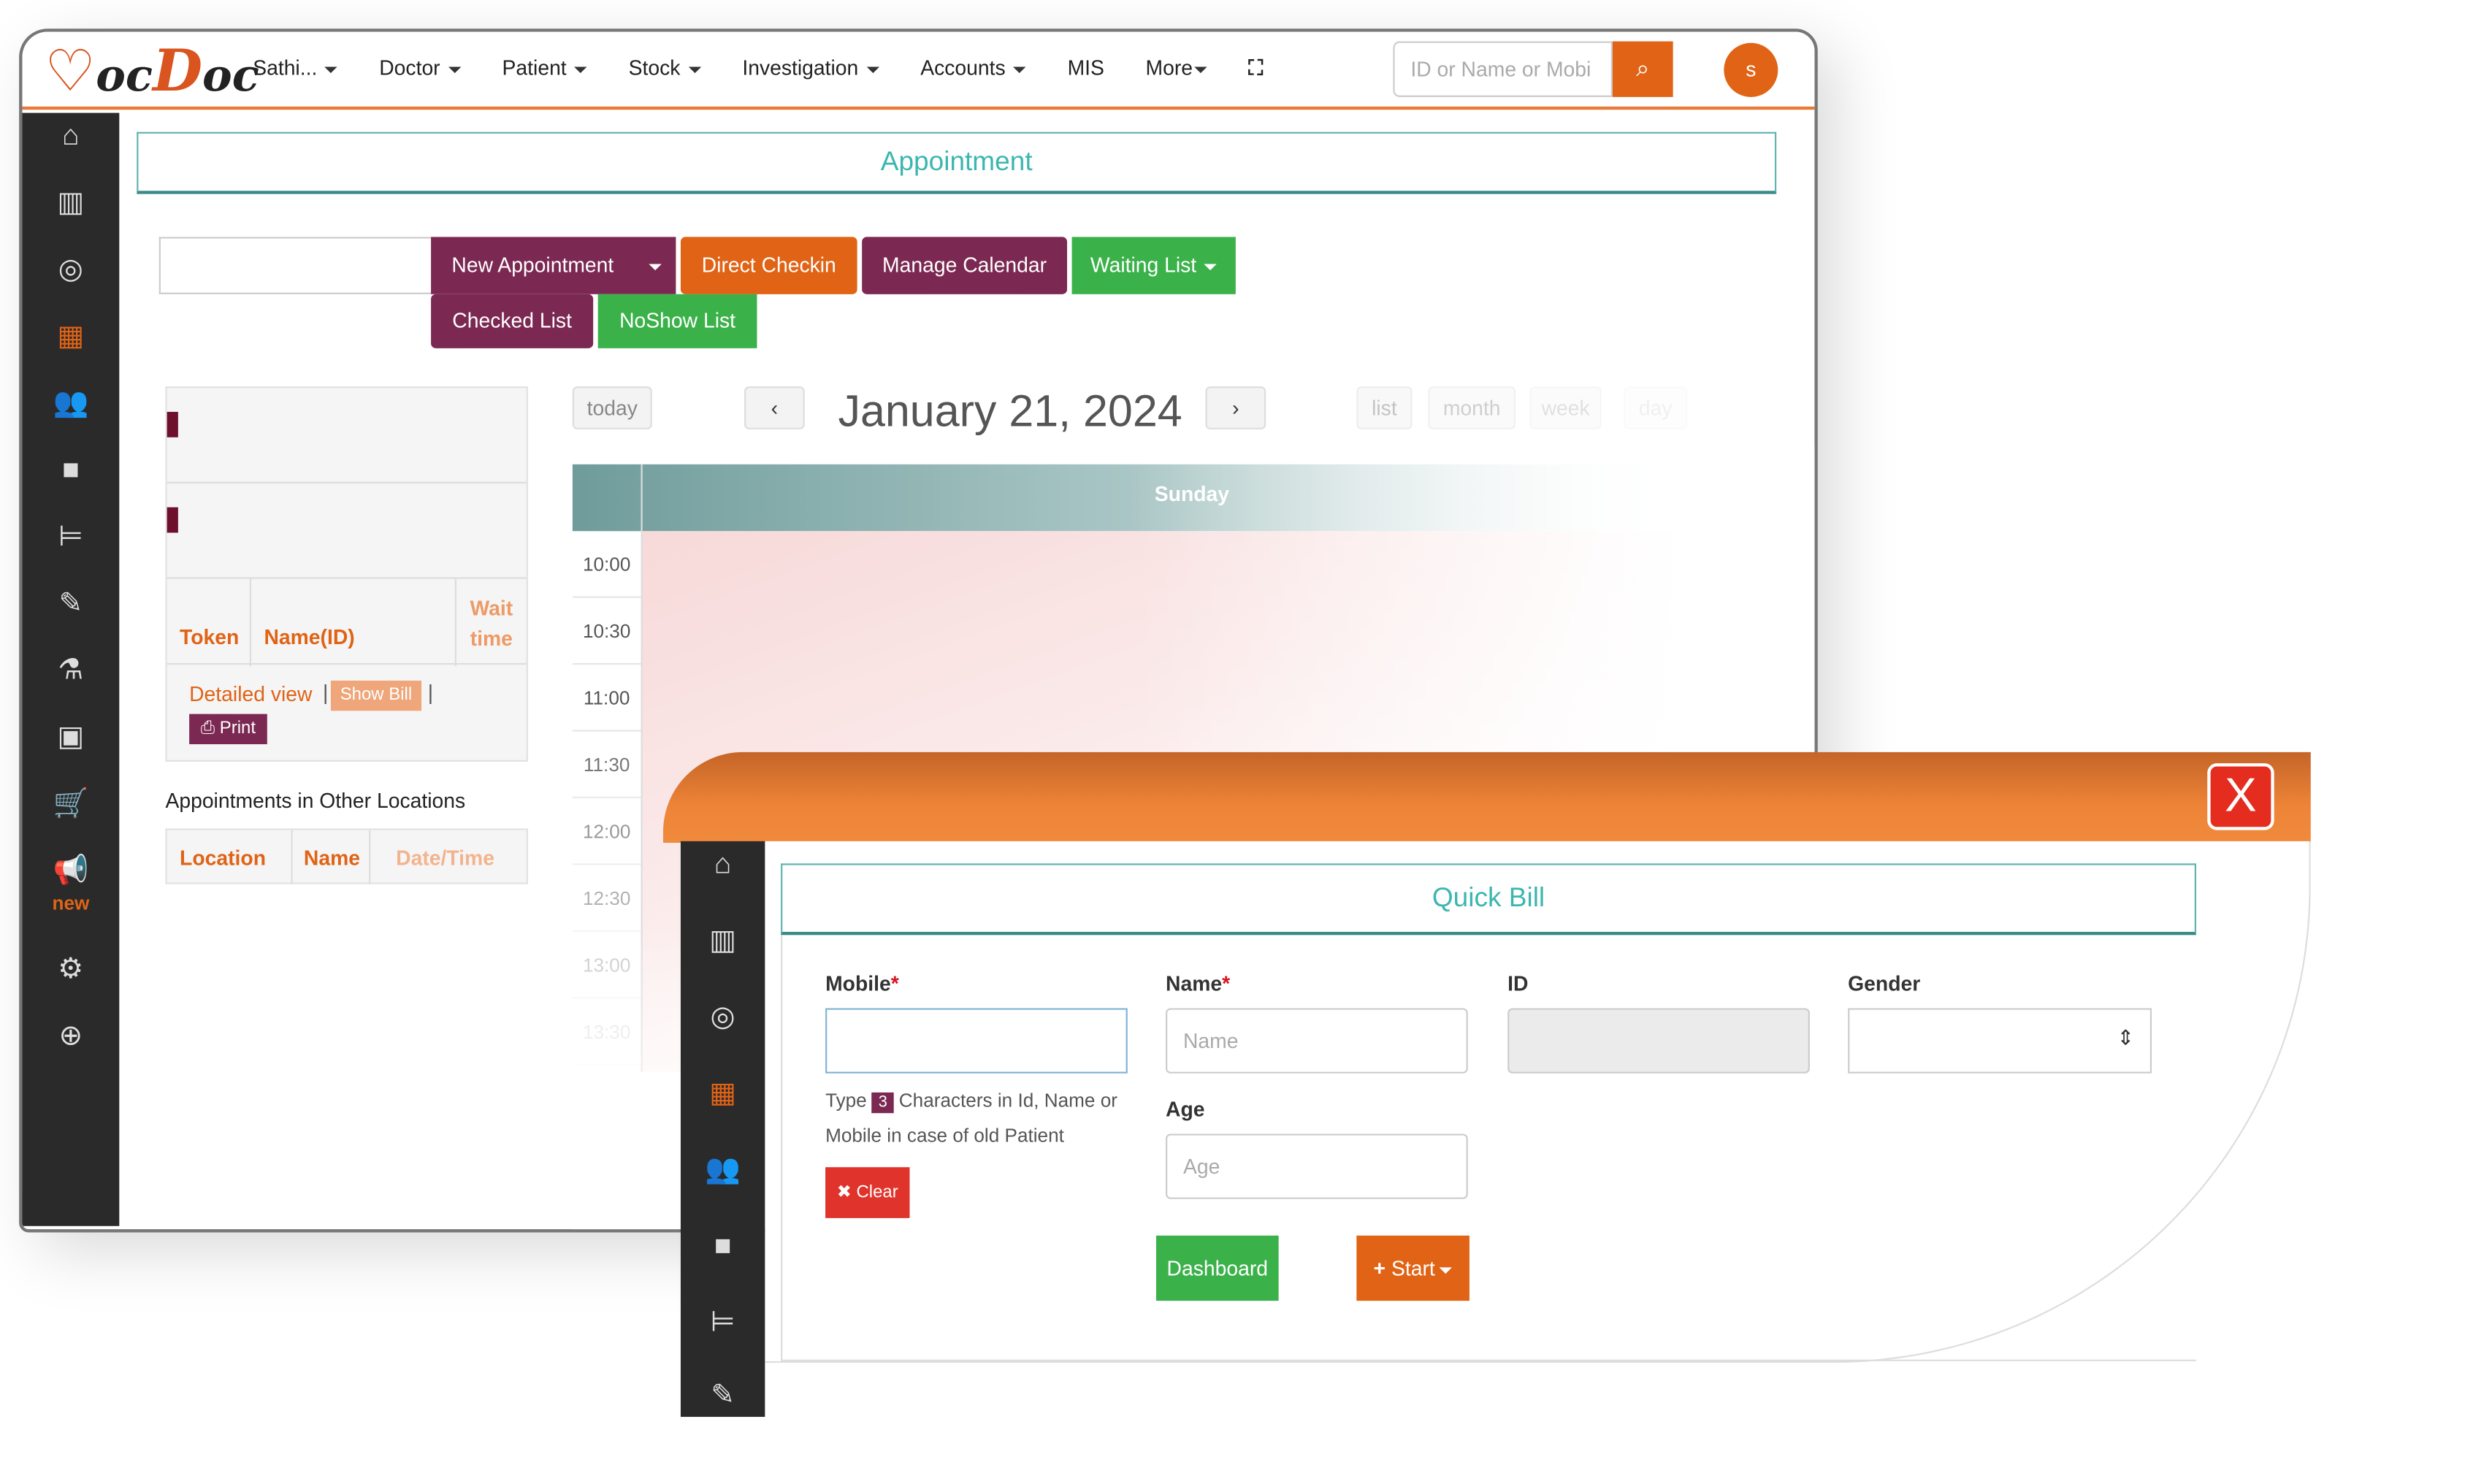  I want to click on cart-icon: 🛒, so click(70, 804).